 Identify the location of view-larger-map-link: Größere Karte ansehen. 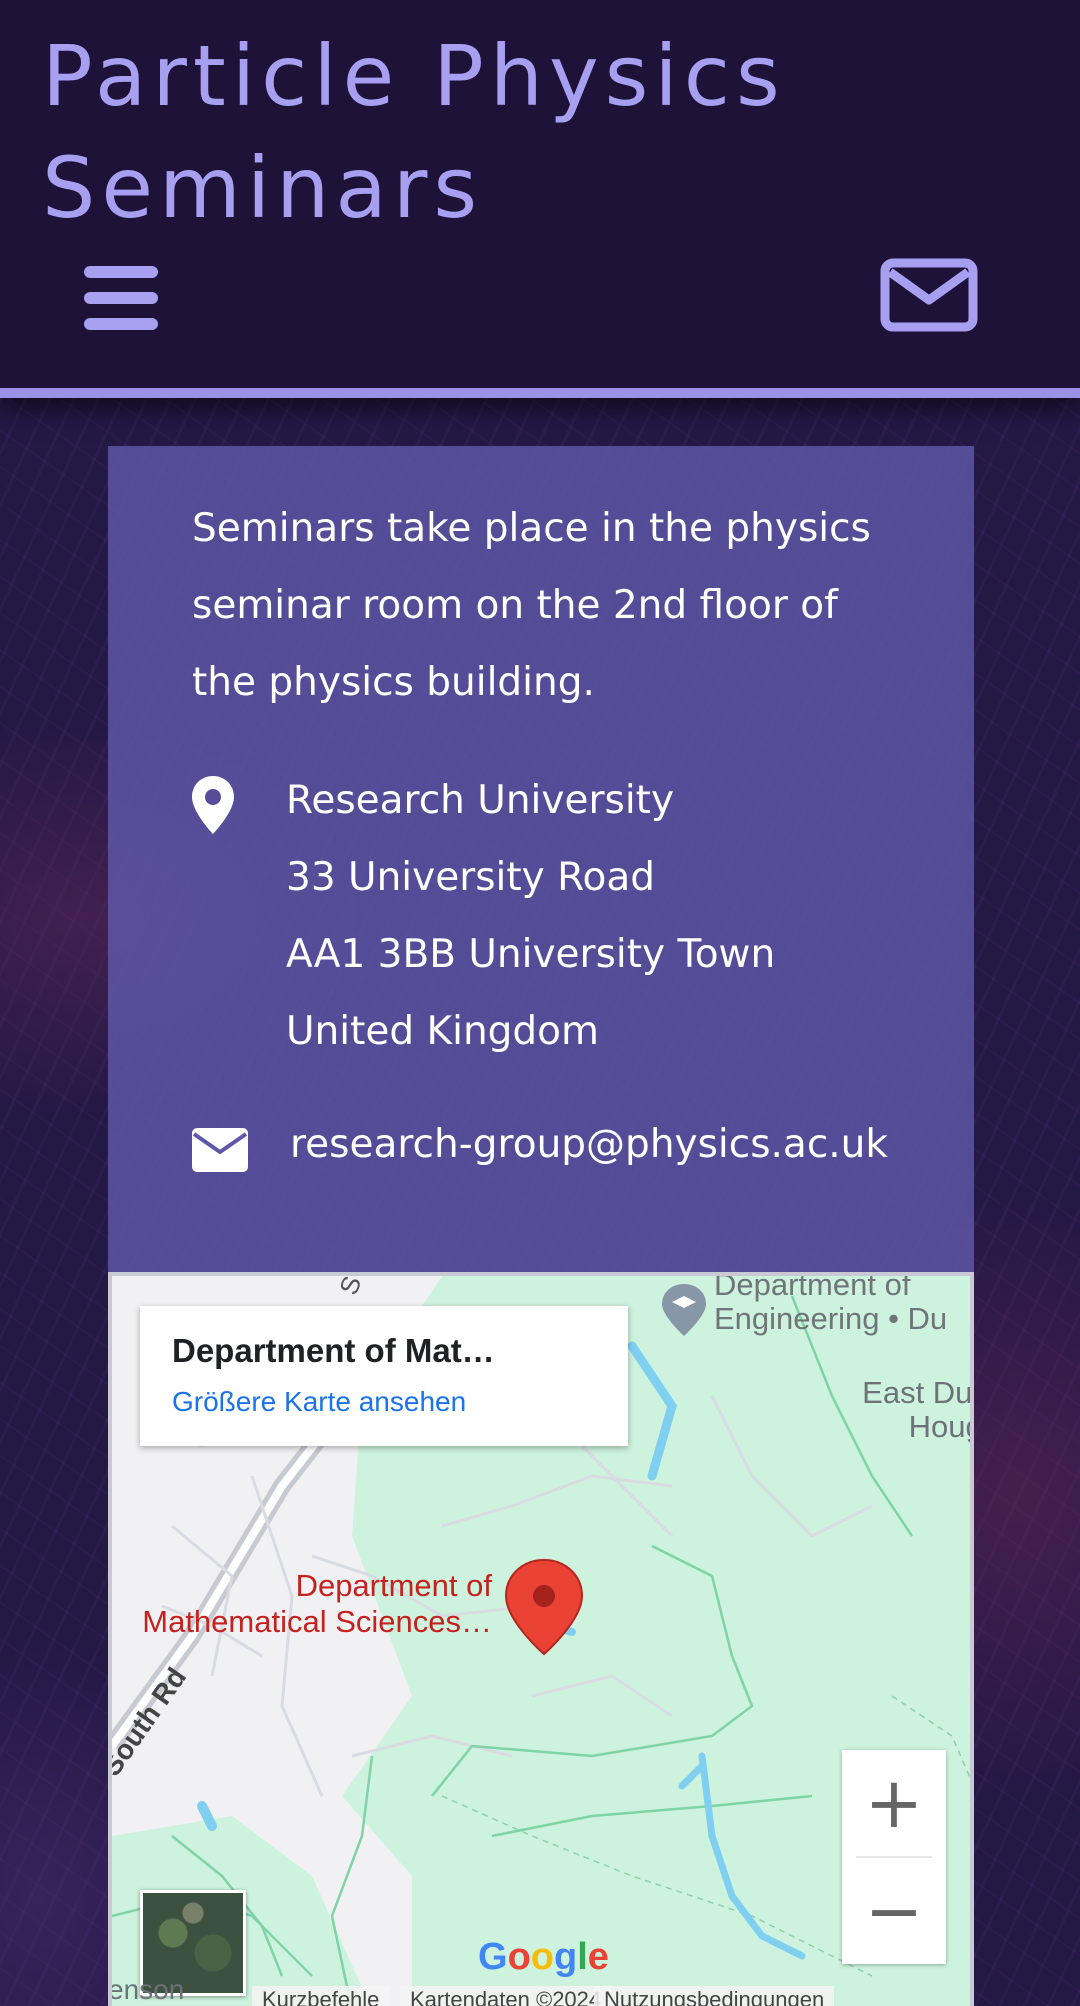
(319, 1402).